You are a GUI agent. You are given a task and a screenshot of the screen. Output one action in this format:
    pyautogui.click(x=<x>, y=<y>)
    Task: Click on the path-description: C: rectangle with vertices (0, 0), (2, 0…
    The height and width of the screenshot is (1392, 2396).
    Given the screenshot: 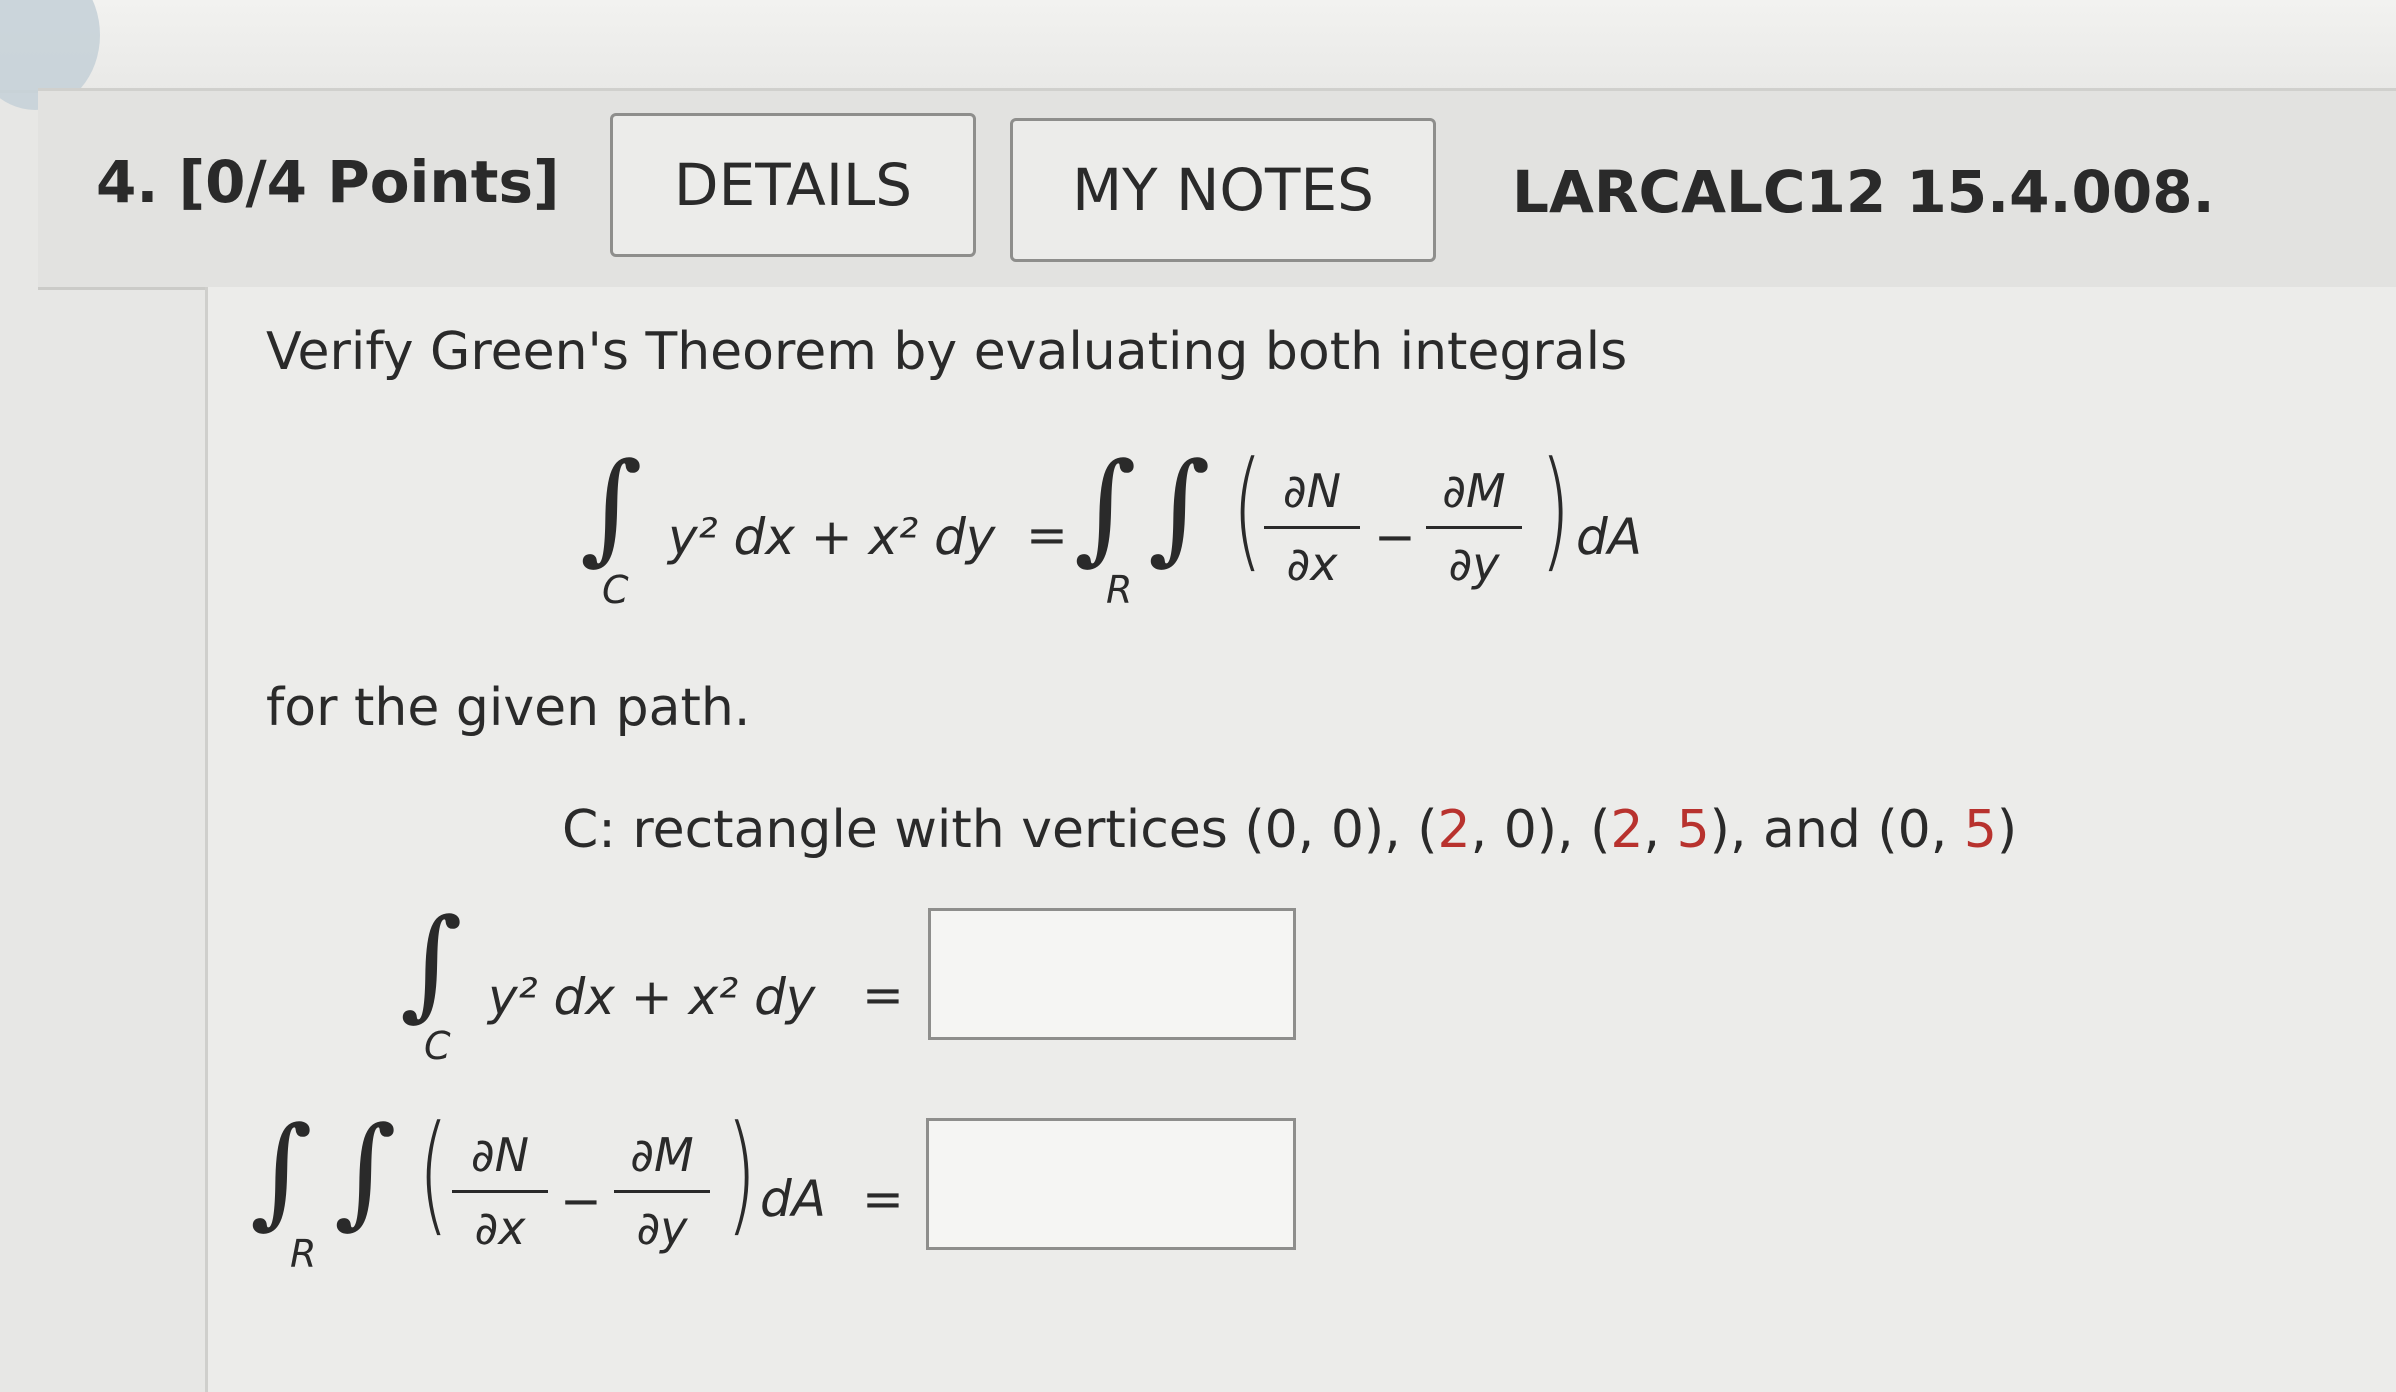 What is the action you would take?
    pyautogui.click(x=1289, y=830)
    